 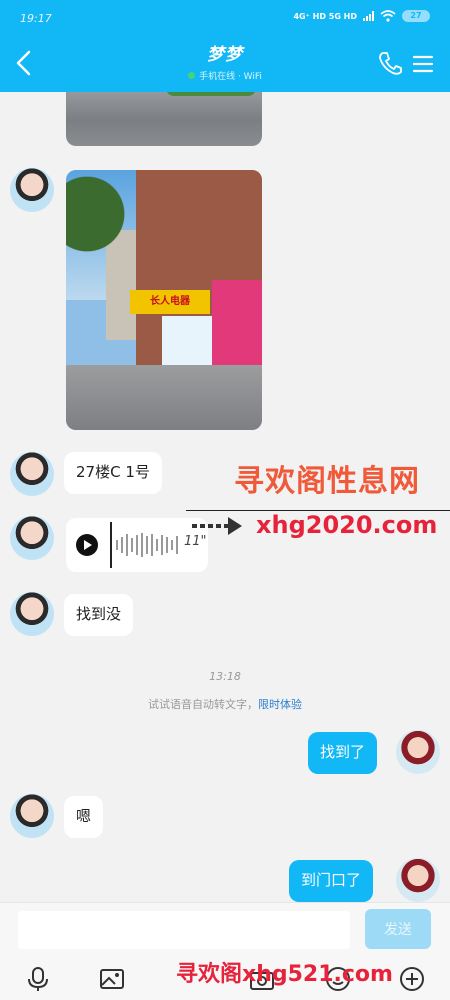 I want to click on send-button: 发送, so click(x=398, y=929).